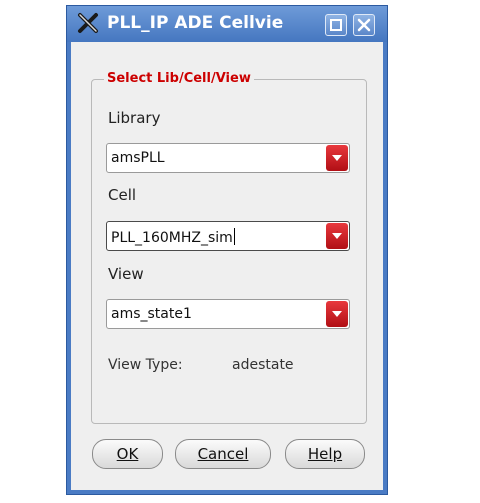 The height and width of the screenshot is (503, 480). What do you see at coordinates (151, 314) in the screenshot?
I see `view-value: ams_state1` at bounding box center [151, 314].